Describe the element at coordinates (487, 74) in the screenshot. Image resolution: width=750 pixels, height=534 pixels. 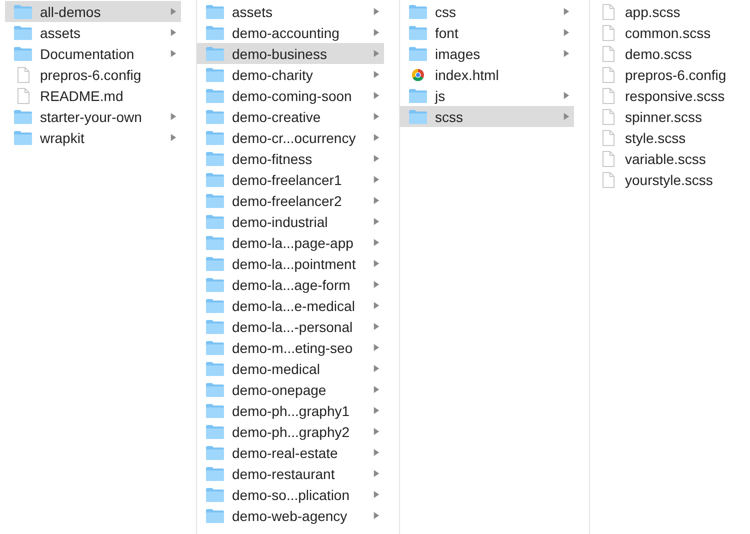
I see `file-row: index.html` at that location.